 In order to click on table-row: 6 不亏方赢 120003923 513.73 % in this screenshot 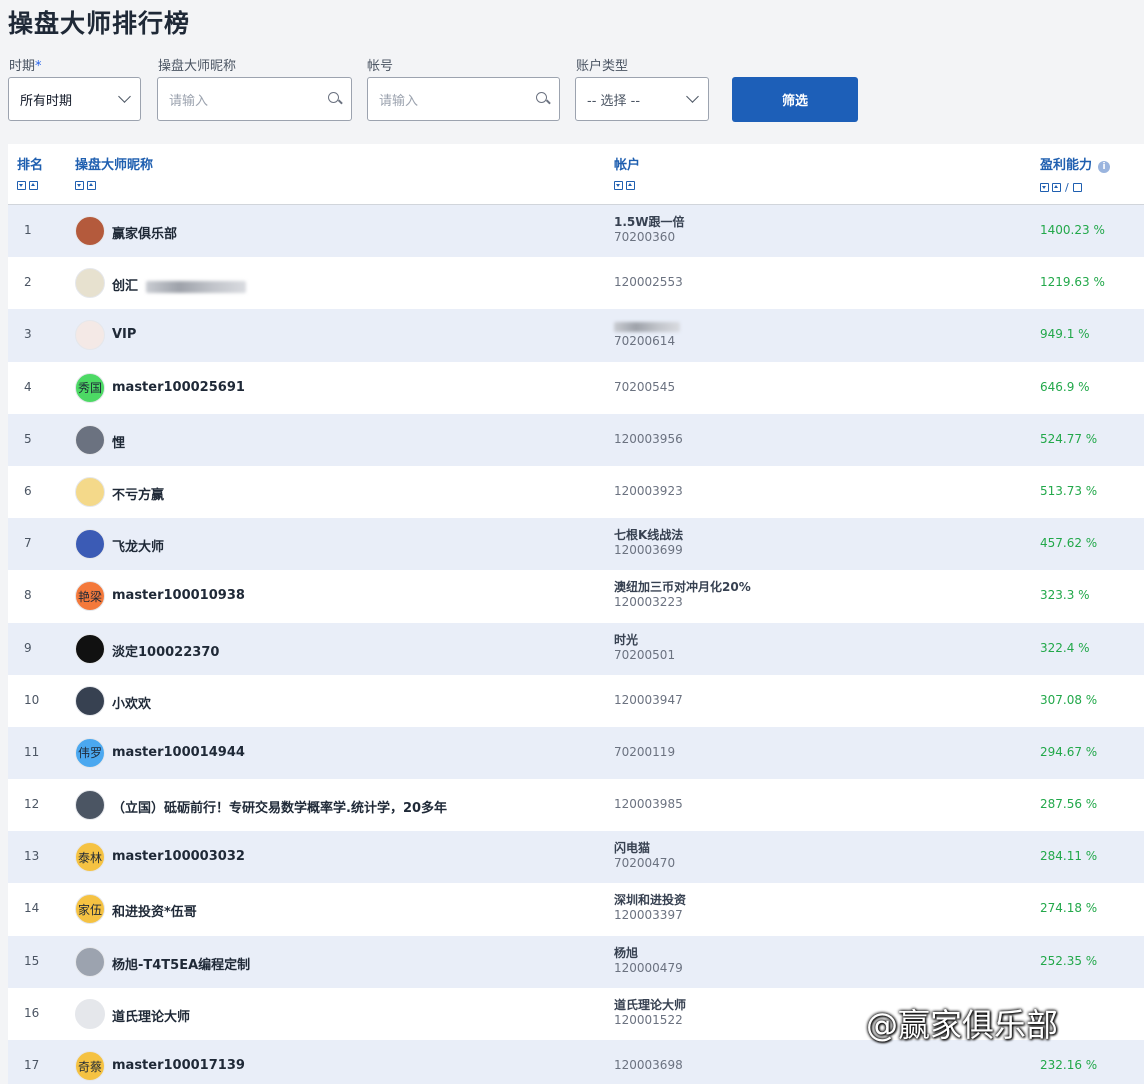, I will do `click(576, 492)`.